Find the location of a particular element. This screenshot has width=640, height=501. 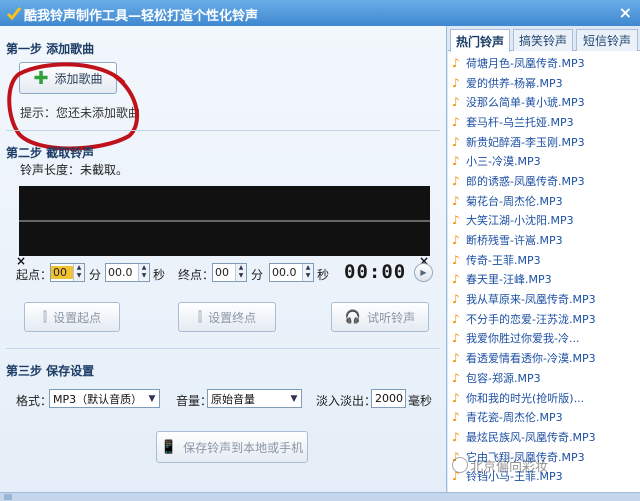

song-item: ♪ 我从草原来-凤凰传奇.MP3 is located at coordinates (544, 299).